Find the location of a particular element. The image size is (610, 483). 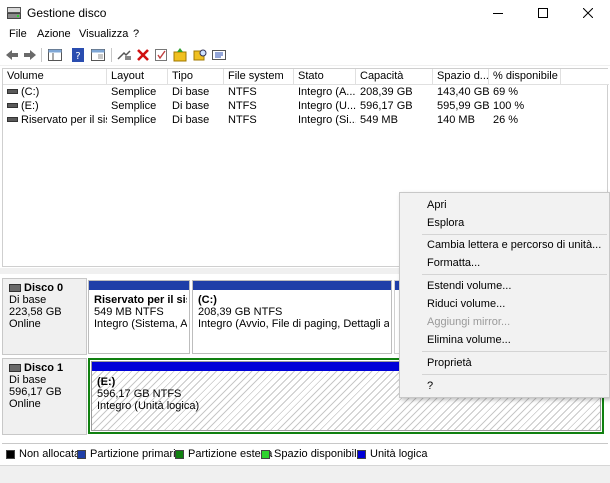

check-icon is located at coordinates (161, 55).